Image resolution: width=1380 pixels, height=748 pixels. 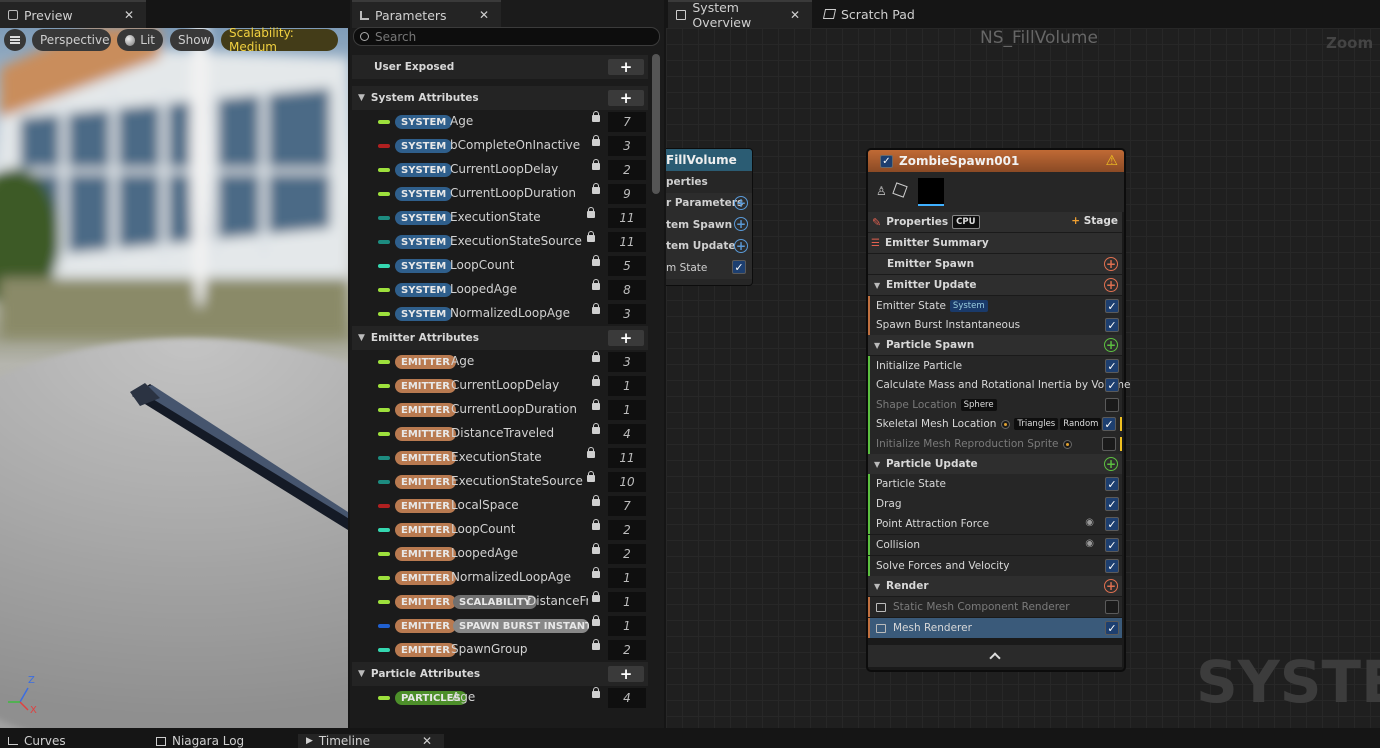 I want to click on lit-button: Lit, so click(x=140, y=40).